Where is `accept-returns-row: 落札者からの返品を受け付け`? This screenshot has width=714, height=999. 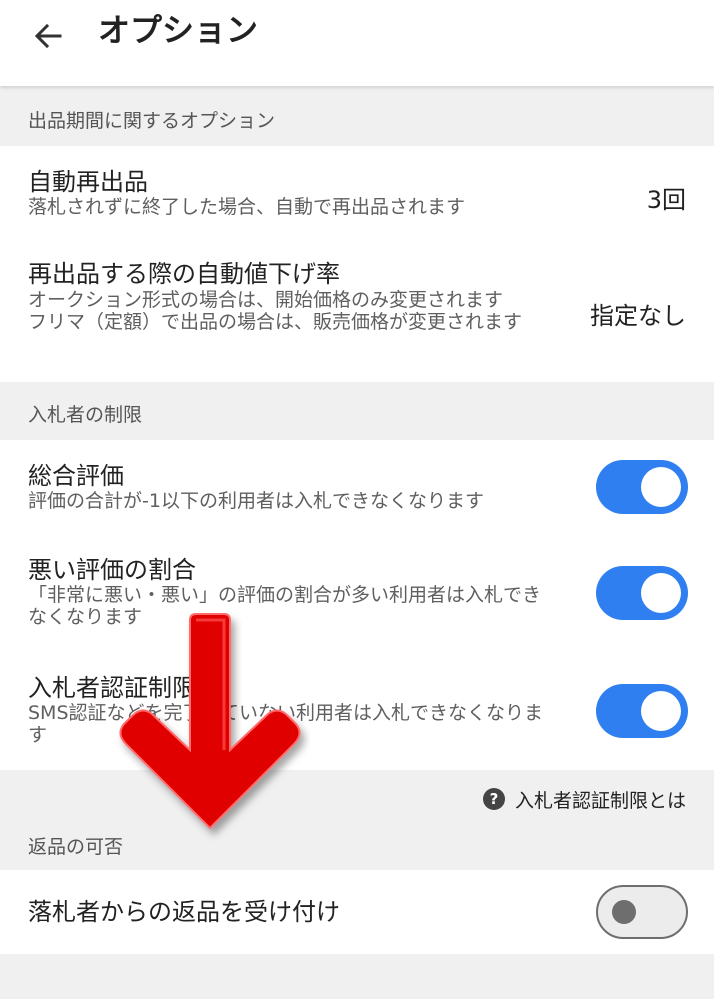
accept-returns-row: 落札者からの返品を受け付け is located at coordinates (357, 912).